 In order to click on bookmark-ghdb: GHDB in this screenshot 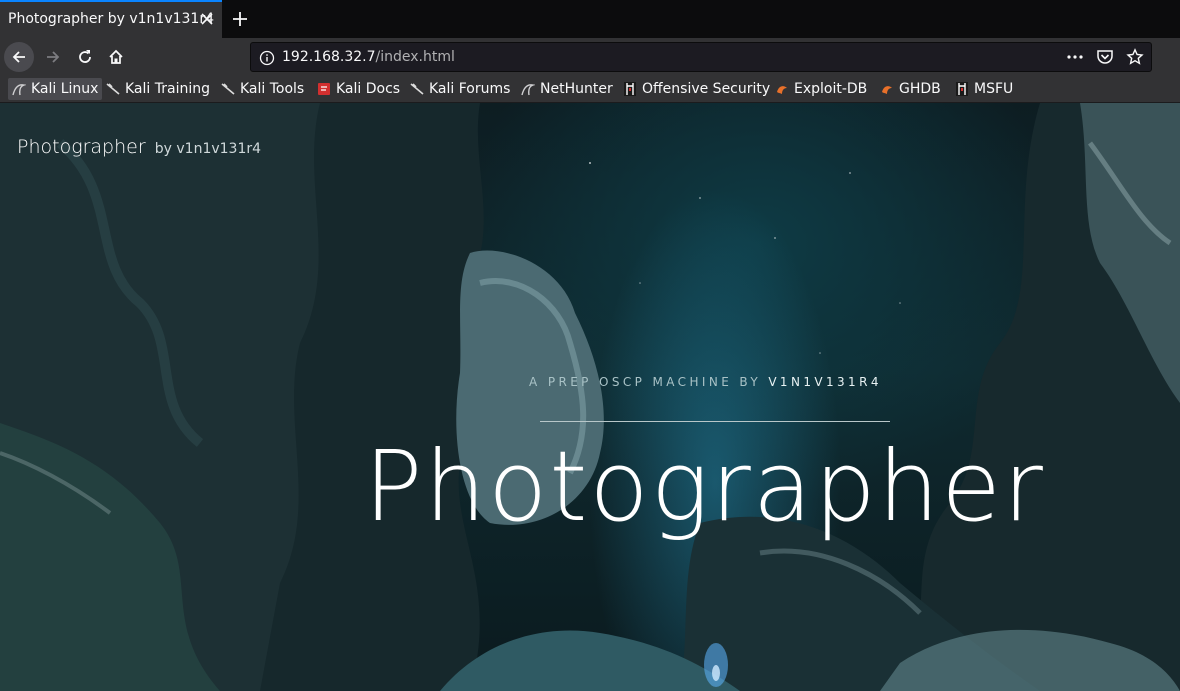, I will do `click(910, 89)`.